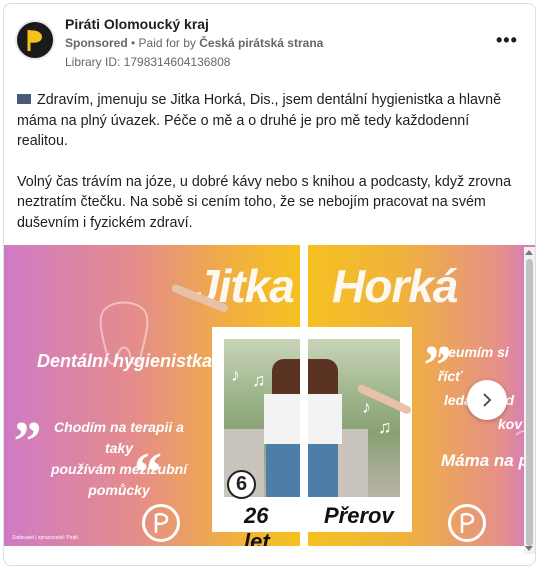 Image resolution: width=539 pixels, height=569 pixels. I want to click on more-options-button: •••, so click(507, 40).